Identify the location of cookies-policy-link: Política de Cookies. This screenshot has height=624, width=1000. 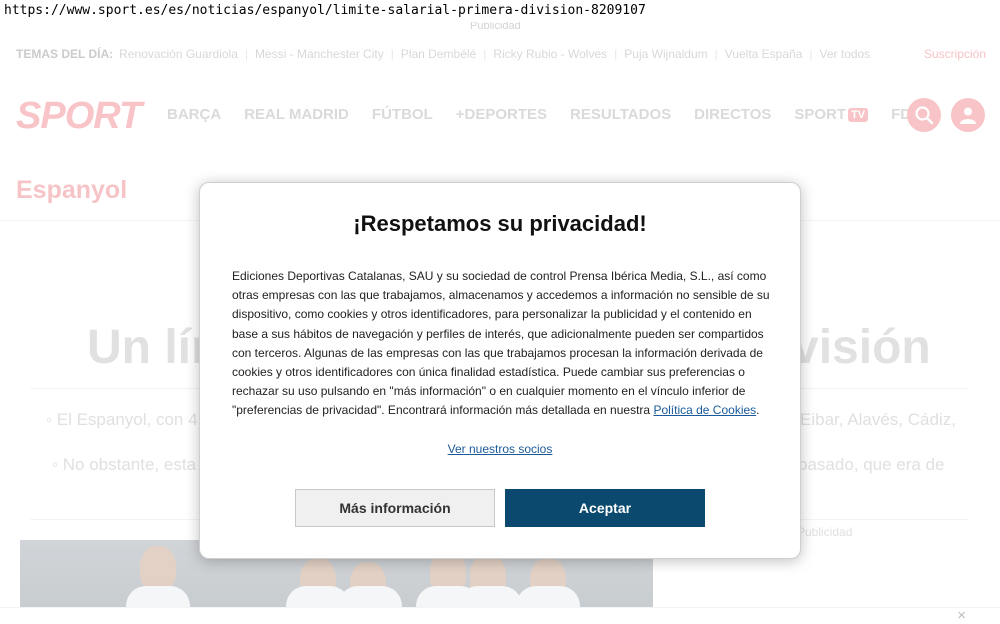
(704, 410).